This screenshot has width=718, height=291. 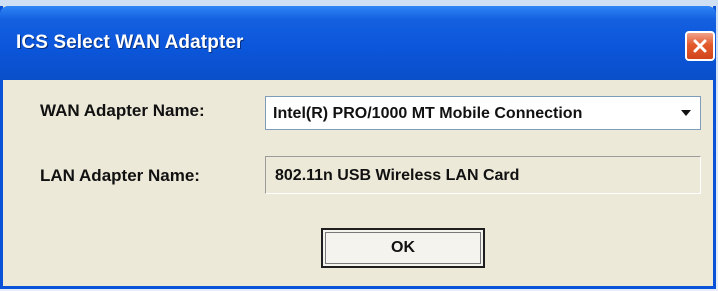 I want to click on dropdown-button, so click(x=686, y=113).